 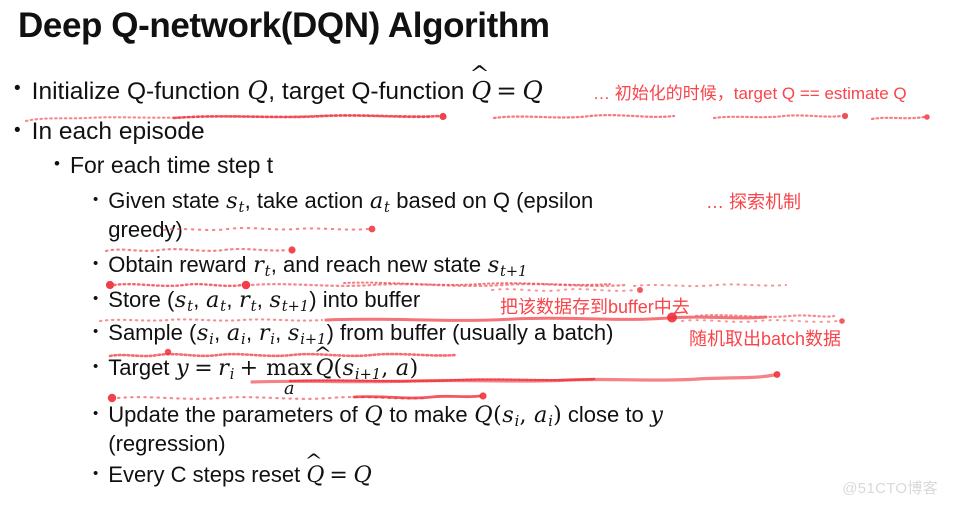 What do you see at coordinates (167, 443) in the screenshot?
I see `text-fragment: (regression)` at bounding box center [167, 443].